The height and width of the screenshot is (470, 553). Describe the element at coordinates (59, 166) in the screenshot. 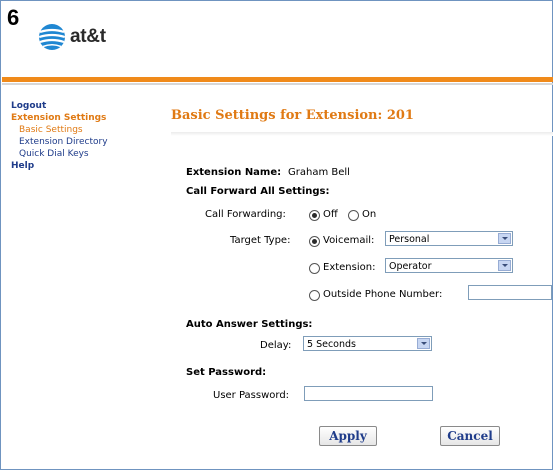

I see `sidebar-item-help: Help` at that location.